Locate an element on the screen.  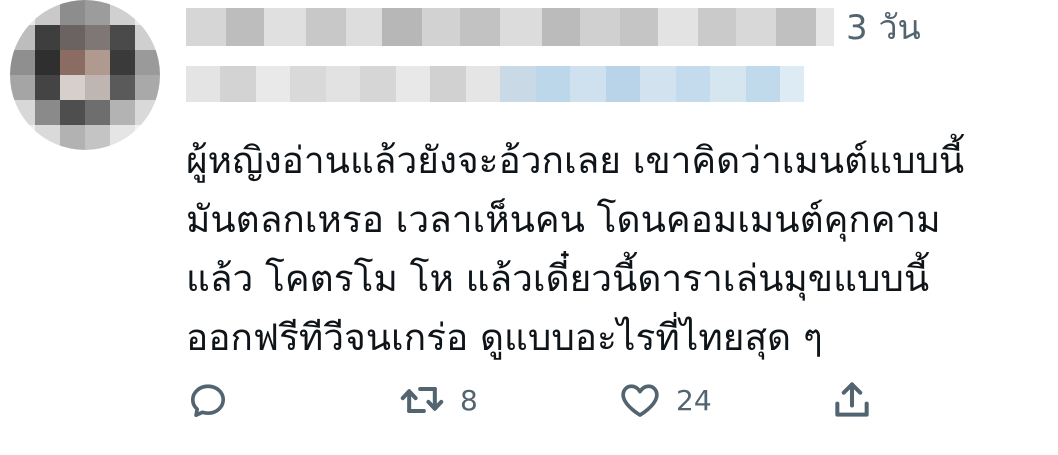
tweet-text-line: ออกฟรีทีวีจนเกร่อ ดูแบบอะไรที่ไทยสุด ๆ is located at coordinates (504, 337).